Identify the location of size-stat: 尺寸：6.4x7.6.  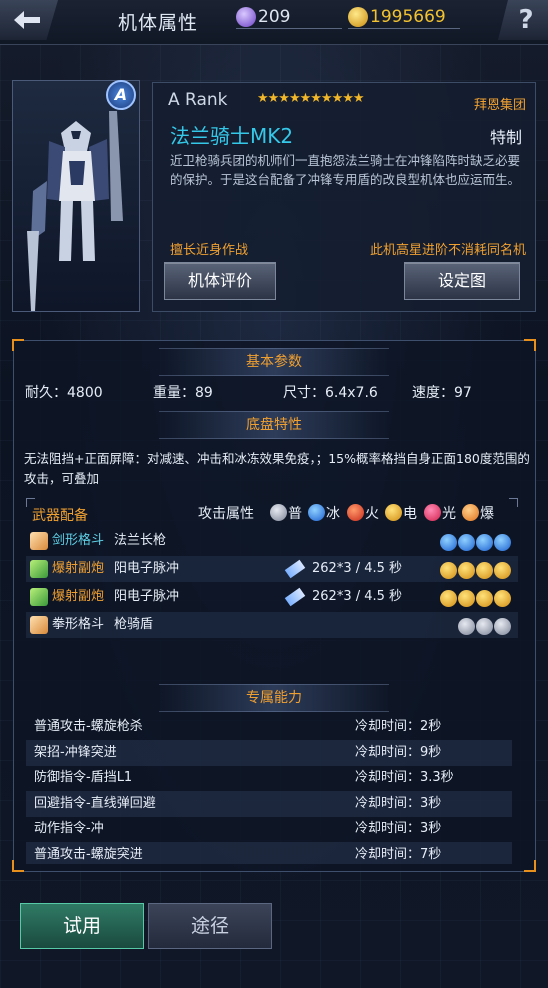
(330, 393).